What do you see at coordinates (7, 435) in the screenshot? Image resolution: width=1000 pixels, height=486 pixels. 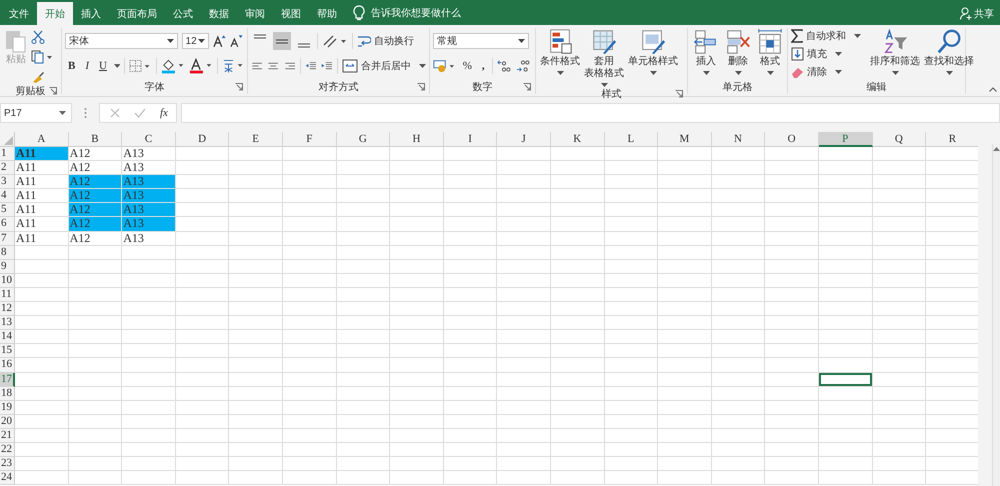 I see `row-header: 21` at bounding box center [7, 435].